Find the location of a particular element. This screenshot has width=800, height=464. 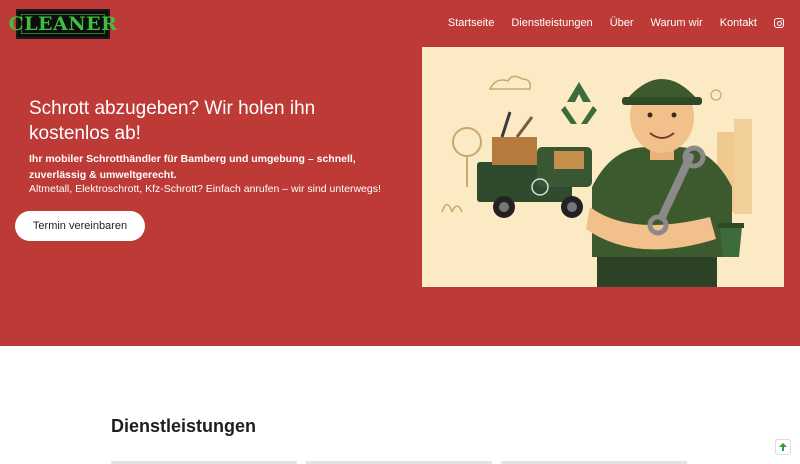

worker-figure is located at coordinates (659, 183).